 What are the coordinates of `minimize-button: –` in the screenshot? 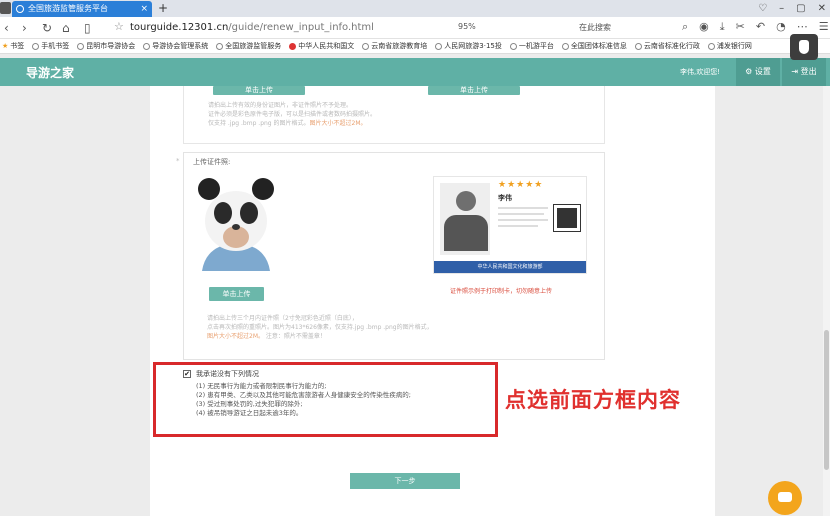 It's located at (781, 8).